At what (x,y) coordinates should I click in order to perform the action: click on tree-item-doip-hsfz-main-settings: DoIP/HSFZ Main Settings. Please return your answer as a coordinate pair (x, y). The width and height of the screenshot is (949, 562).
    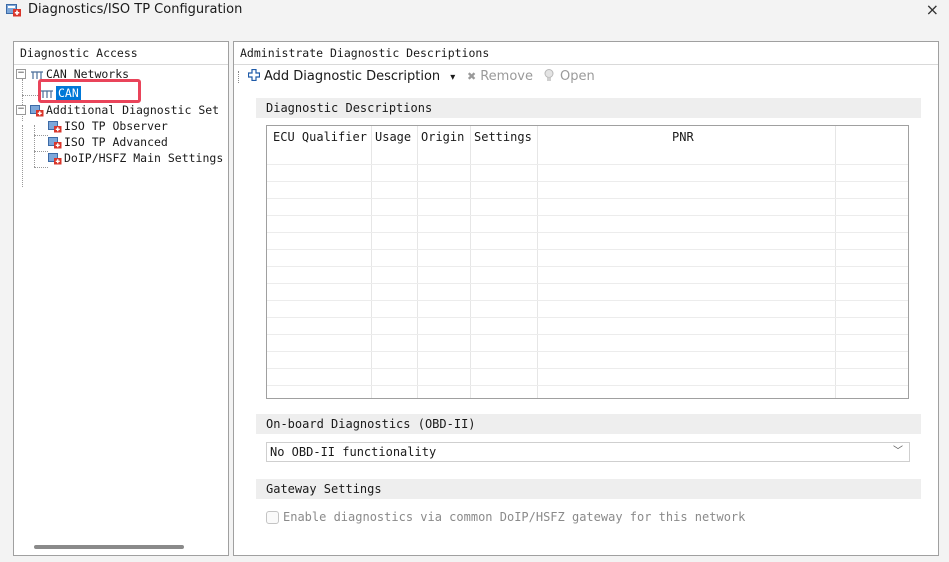
    Looking at the image, I should click on (135, 158).